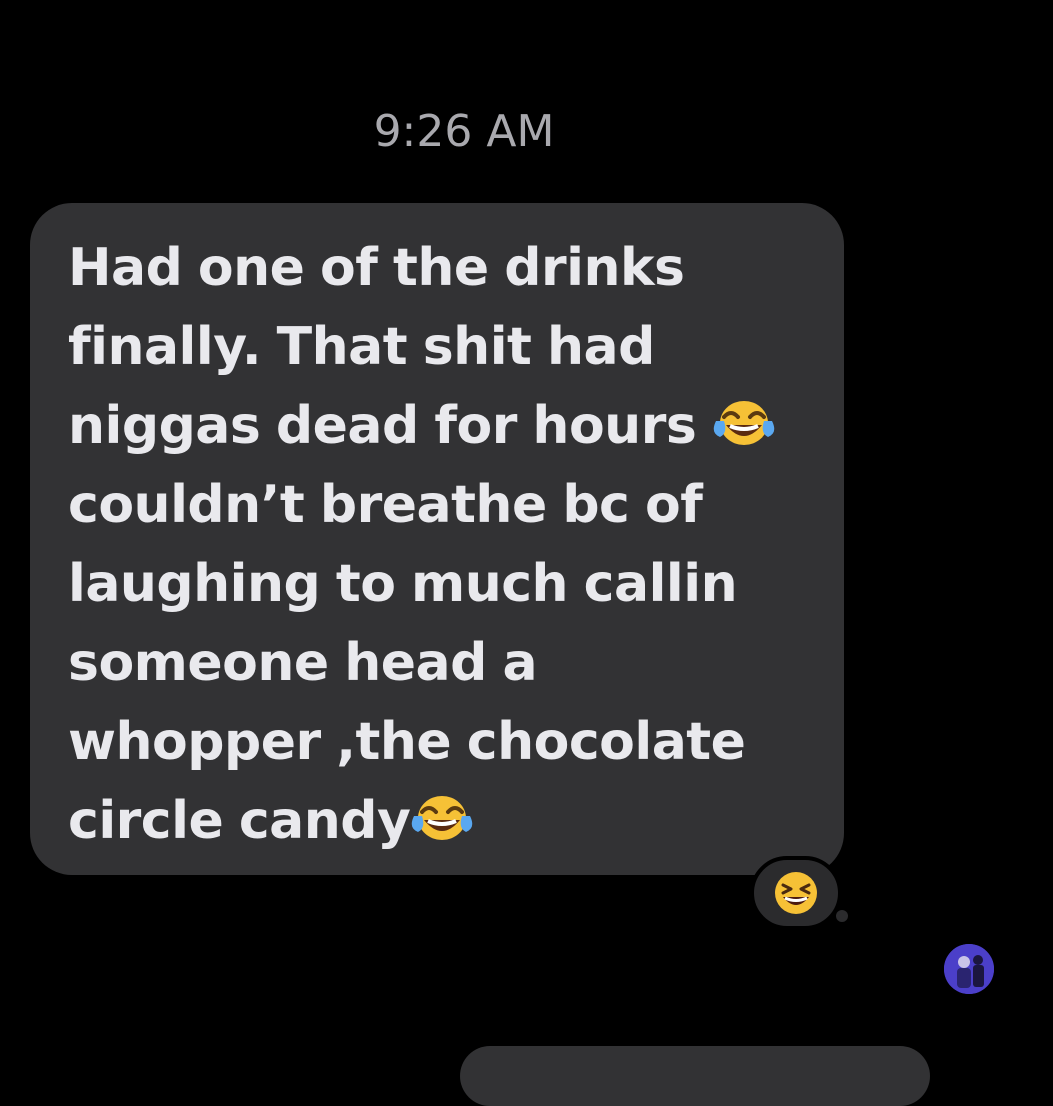 Image resolution: width=1053 pixels, height=1106 pixels. I want to click on reaction-badge, so click(796, 893).